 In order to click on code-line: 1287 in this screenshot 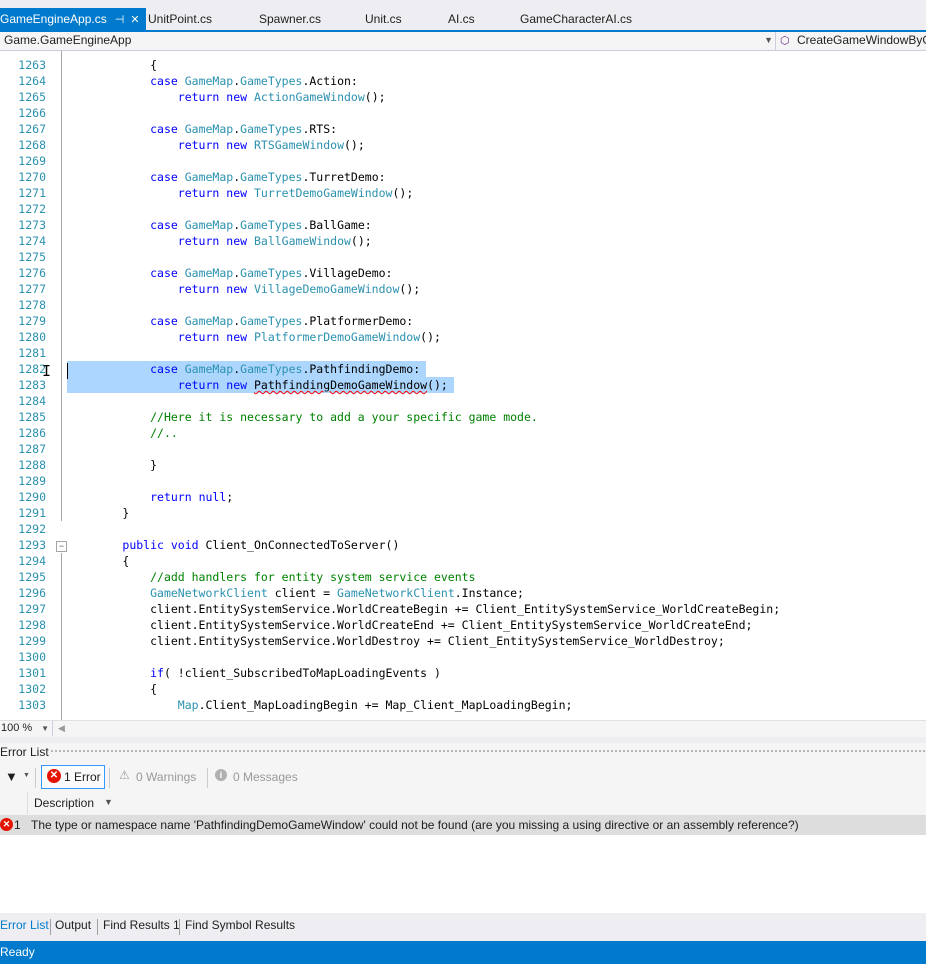, I will do `click(463, 449)`.